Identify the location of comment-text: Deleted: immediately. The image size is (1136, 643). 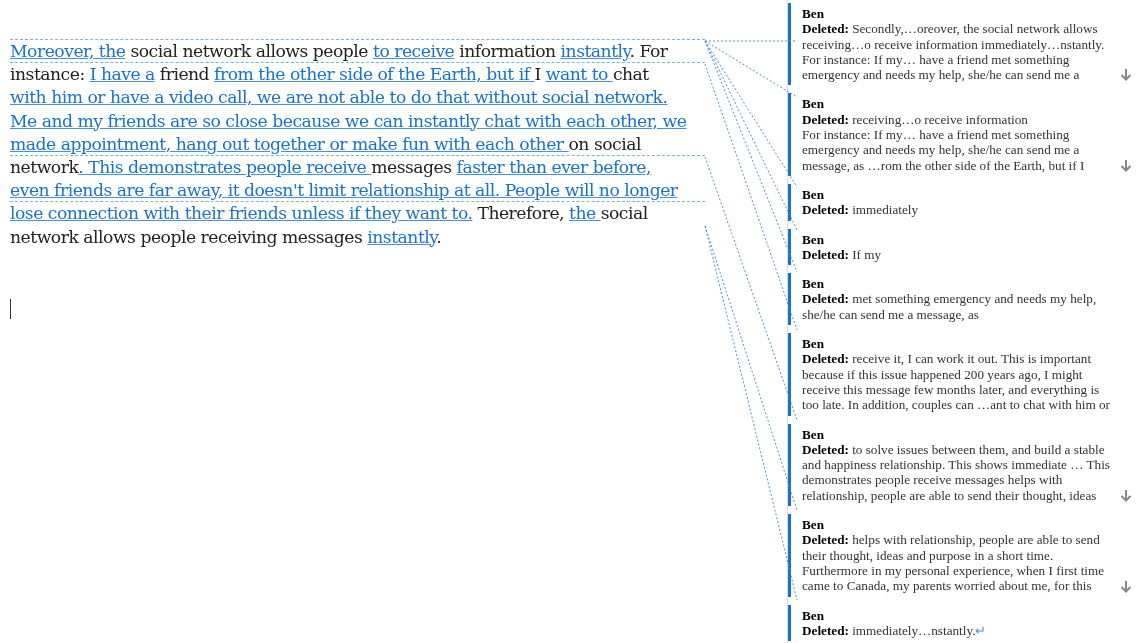
(861, 210).